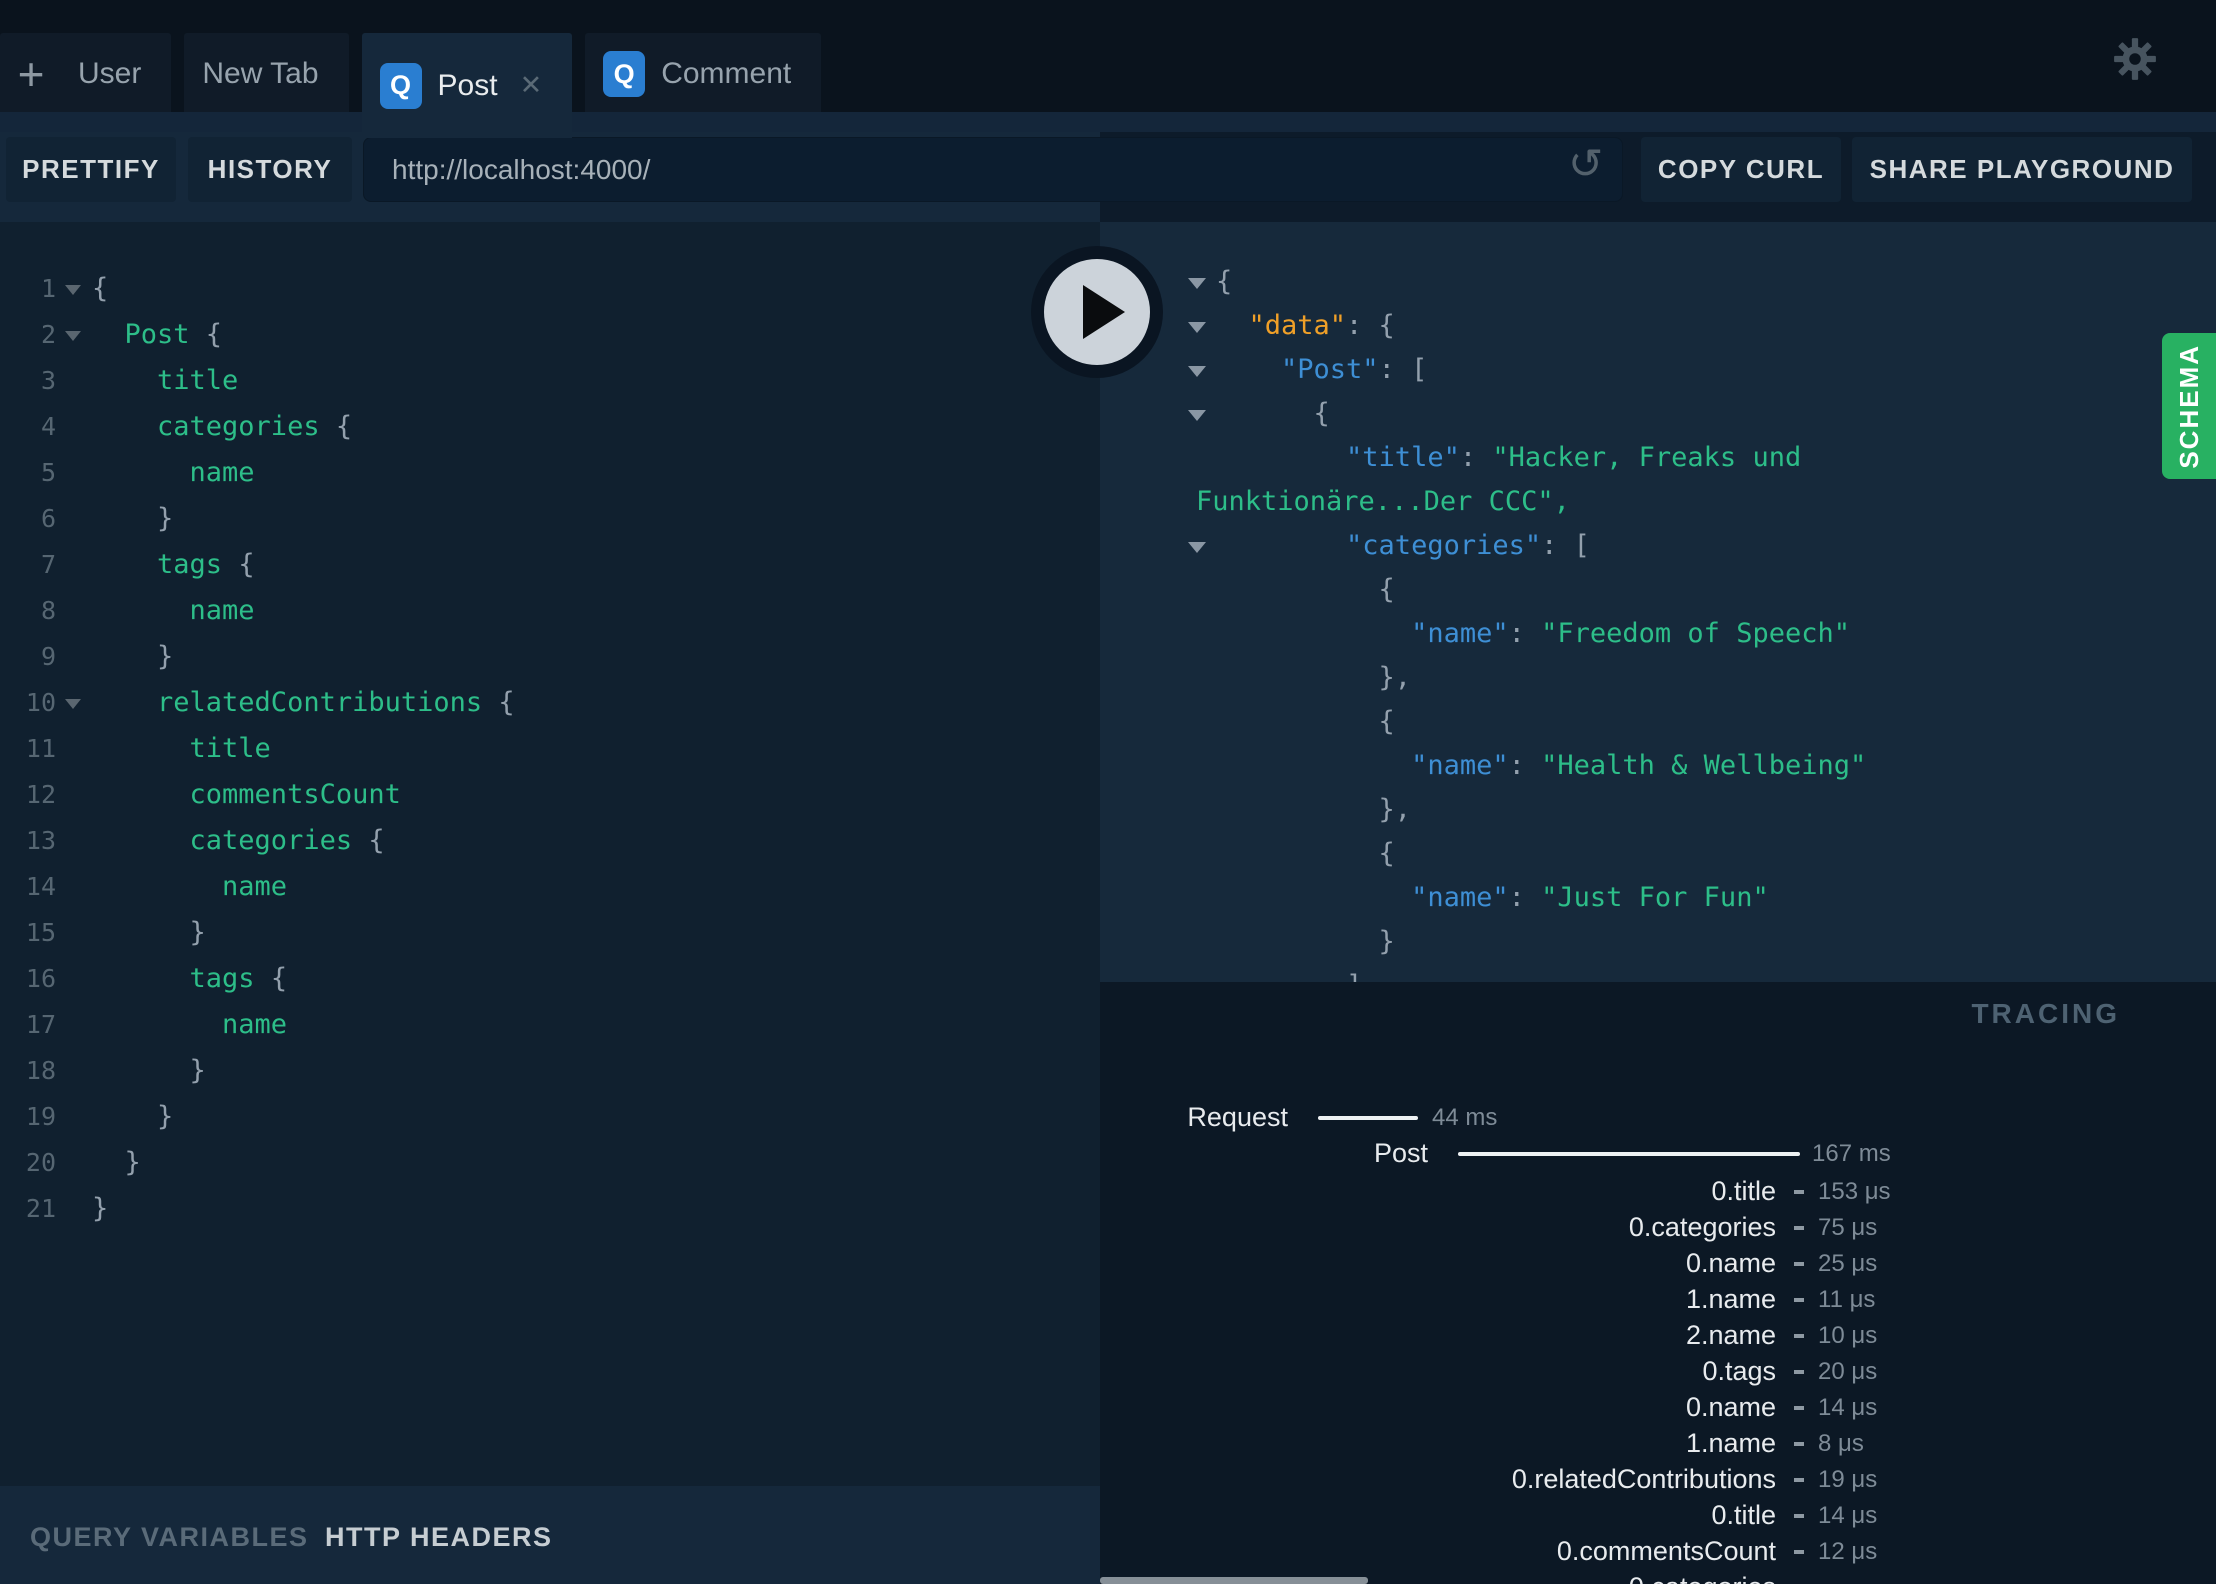 The height and width of the screenshot is (1584, 2216). What do you see at coordinates (993, 169) in the screenshot?
I see `endpoint-url-input` at bounding box center [993, 169].